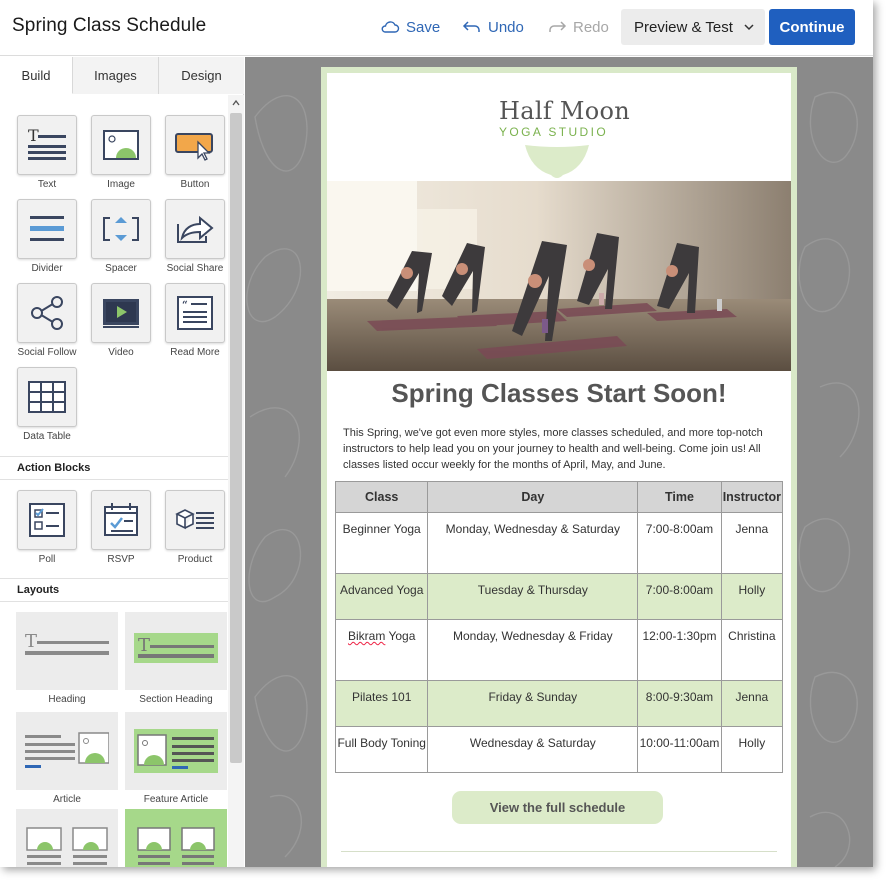 Image resolution: width=887 pixels, height=881 pixels. I want to click on save-label: Save, so click(423, 27).